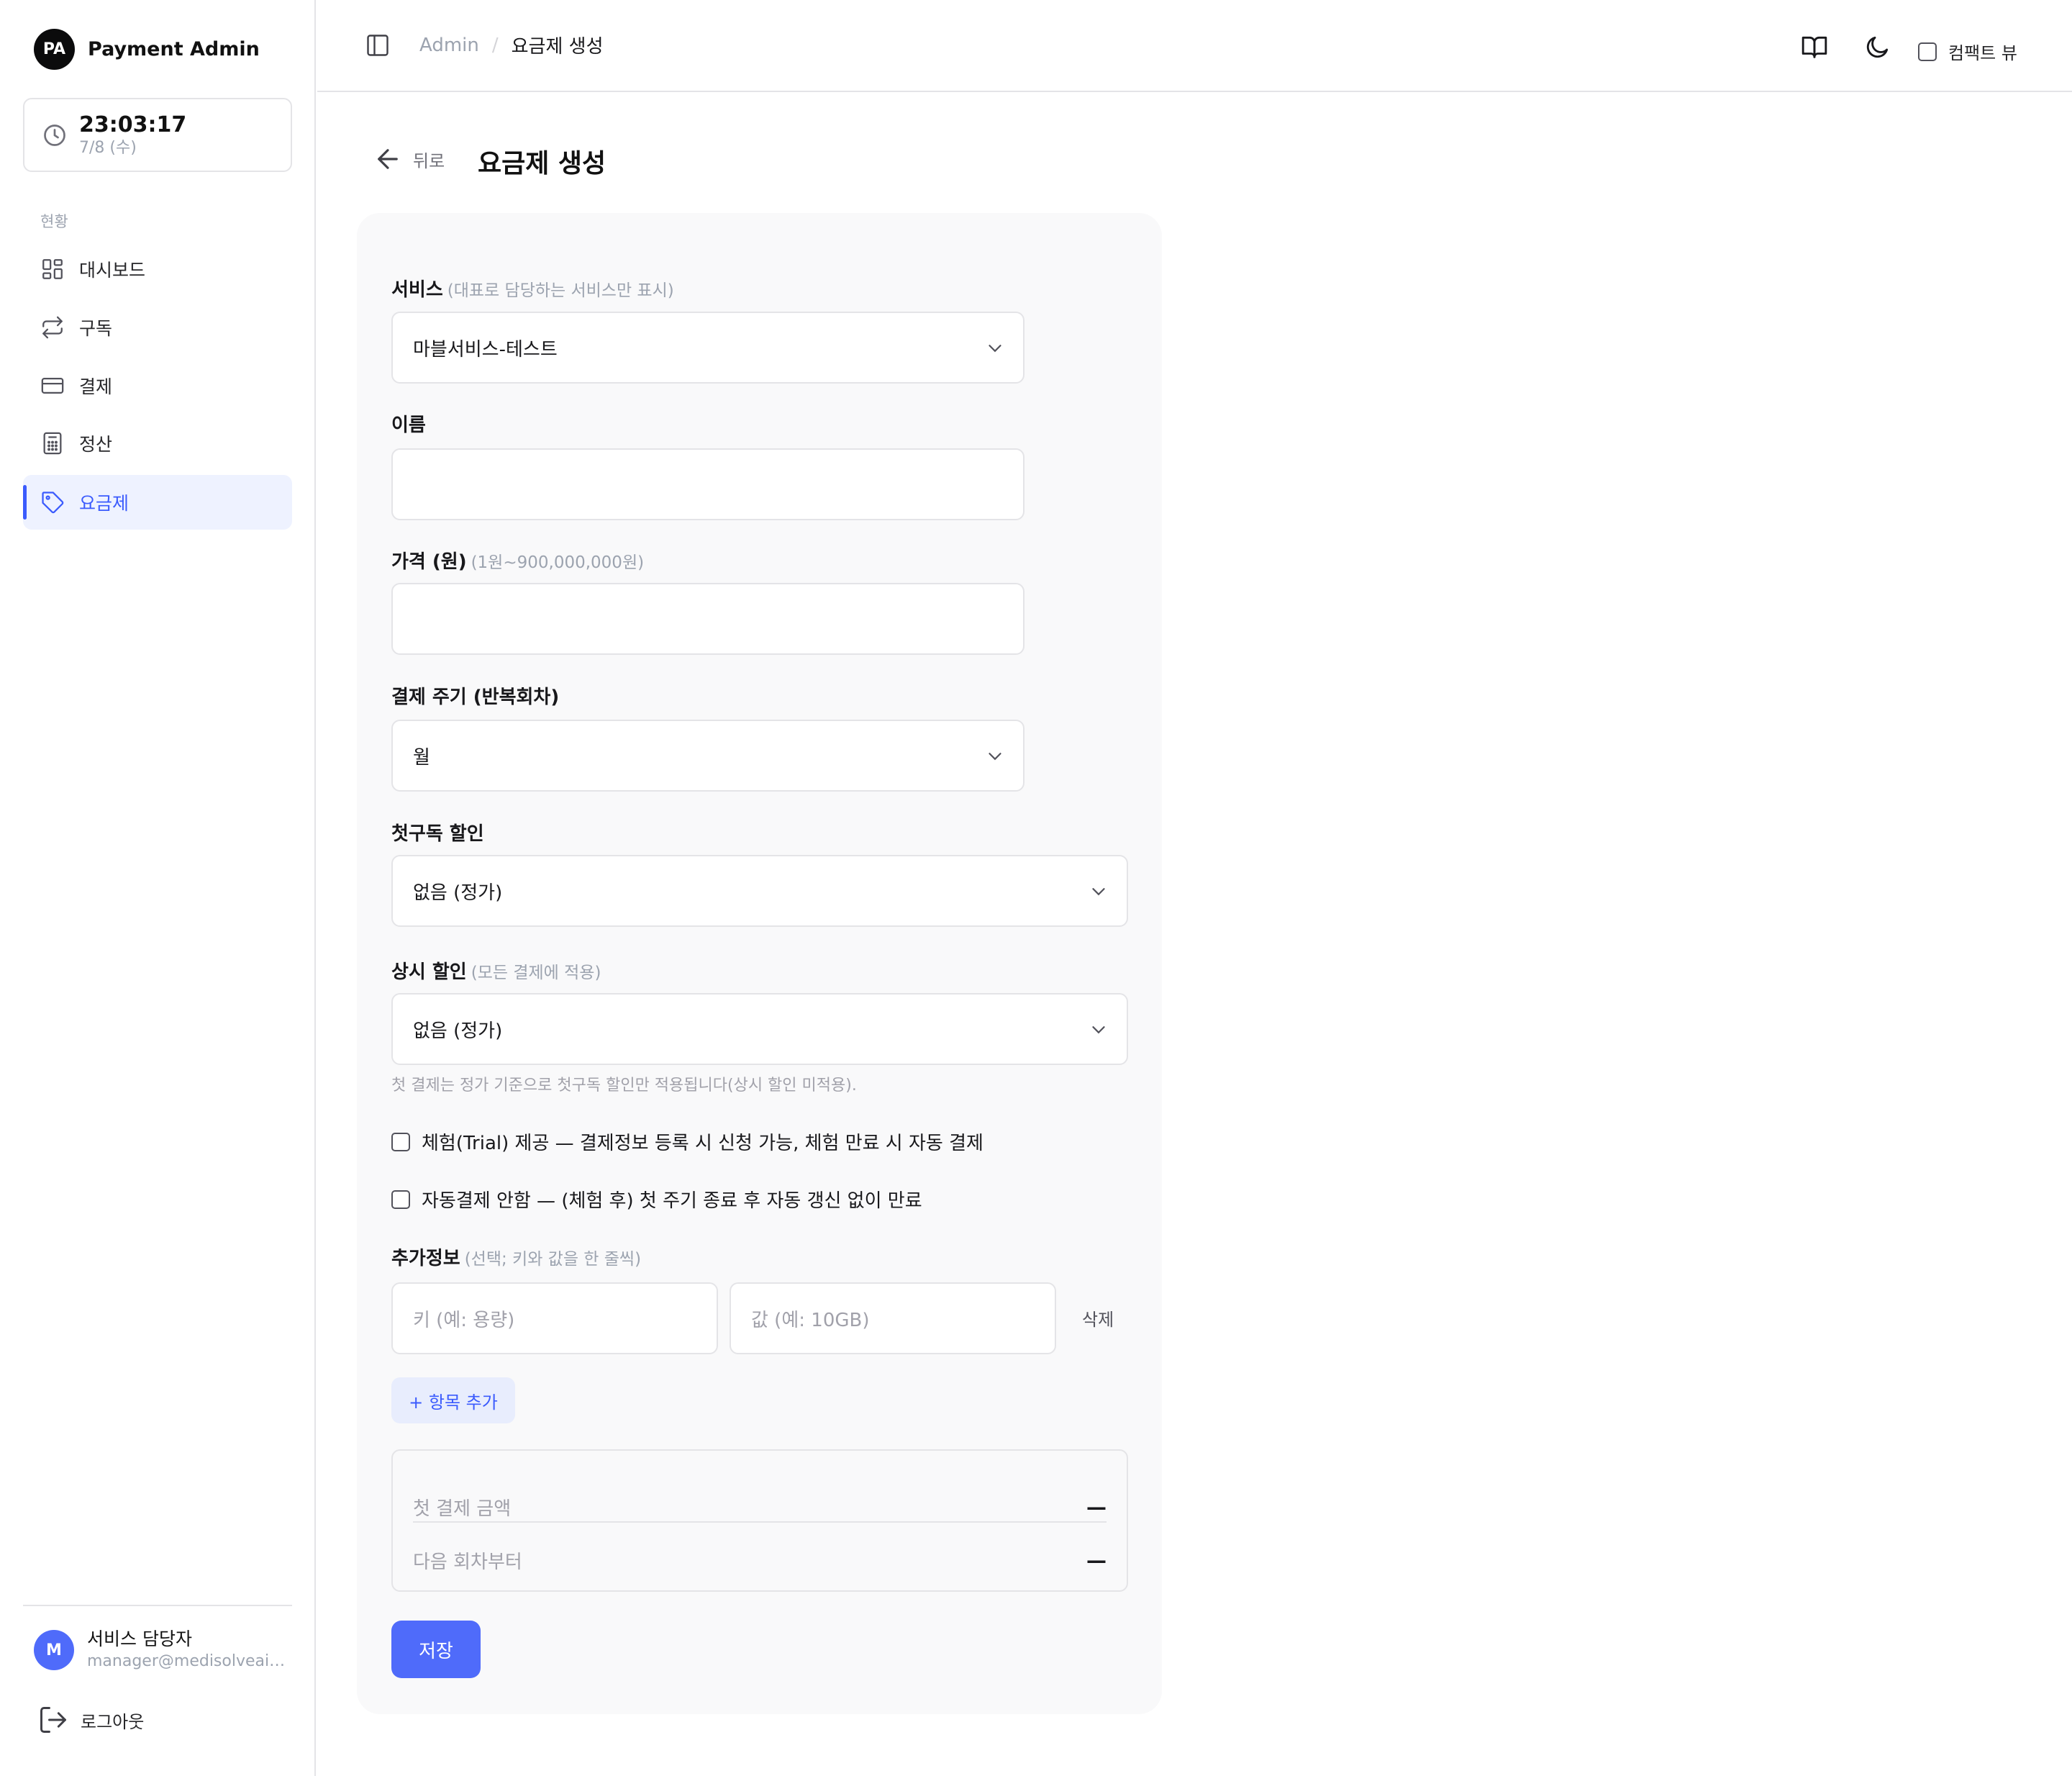  I want to click on brand-name: Payment Admin, so click(174, 49).